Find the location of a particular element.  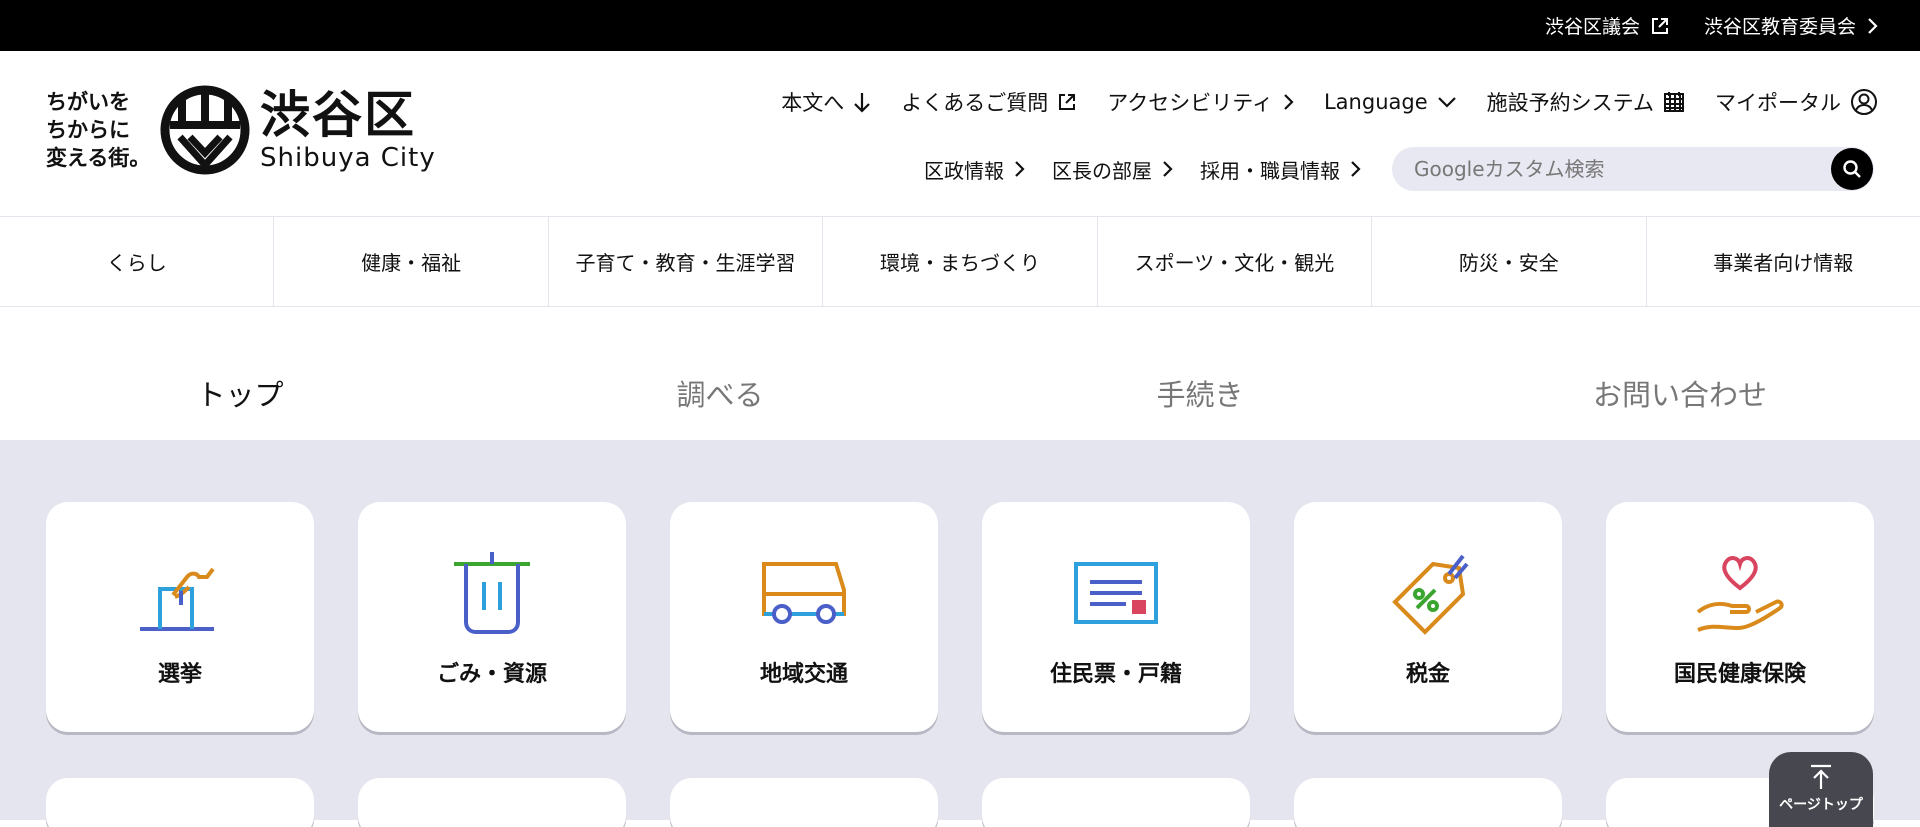

arrow-up-icon is located at coordinates (1821, 776).